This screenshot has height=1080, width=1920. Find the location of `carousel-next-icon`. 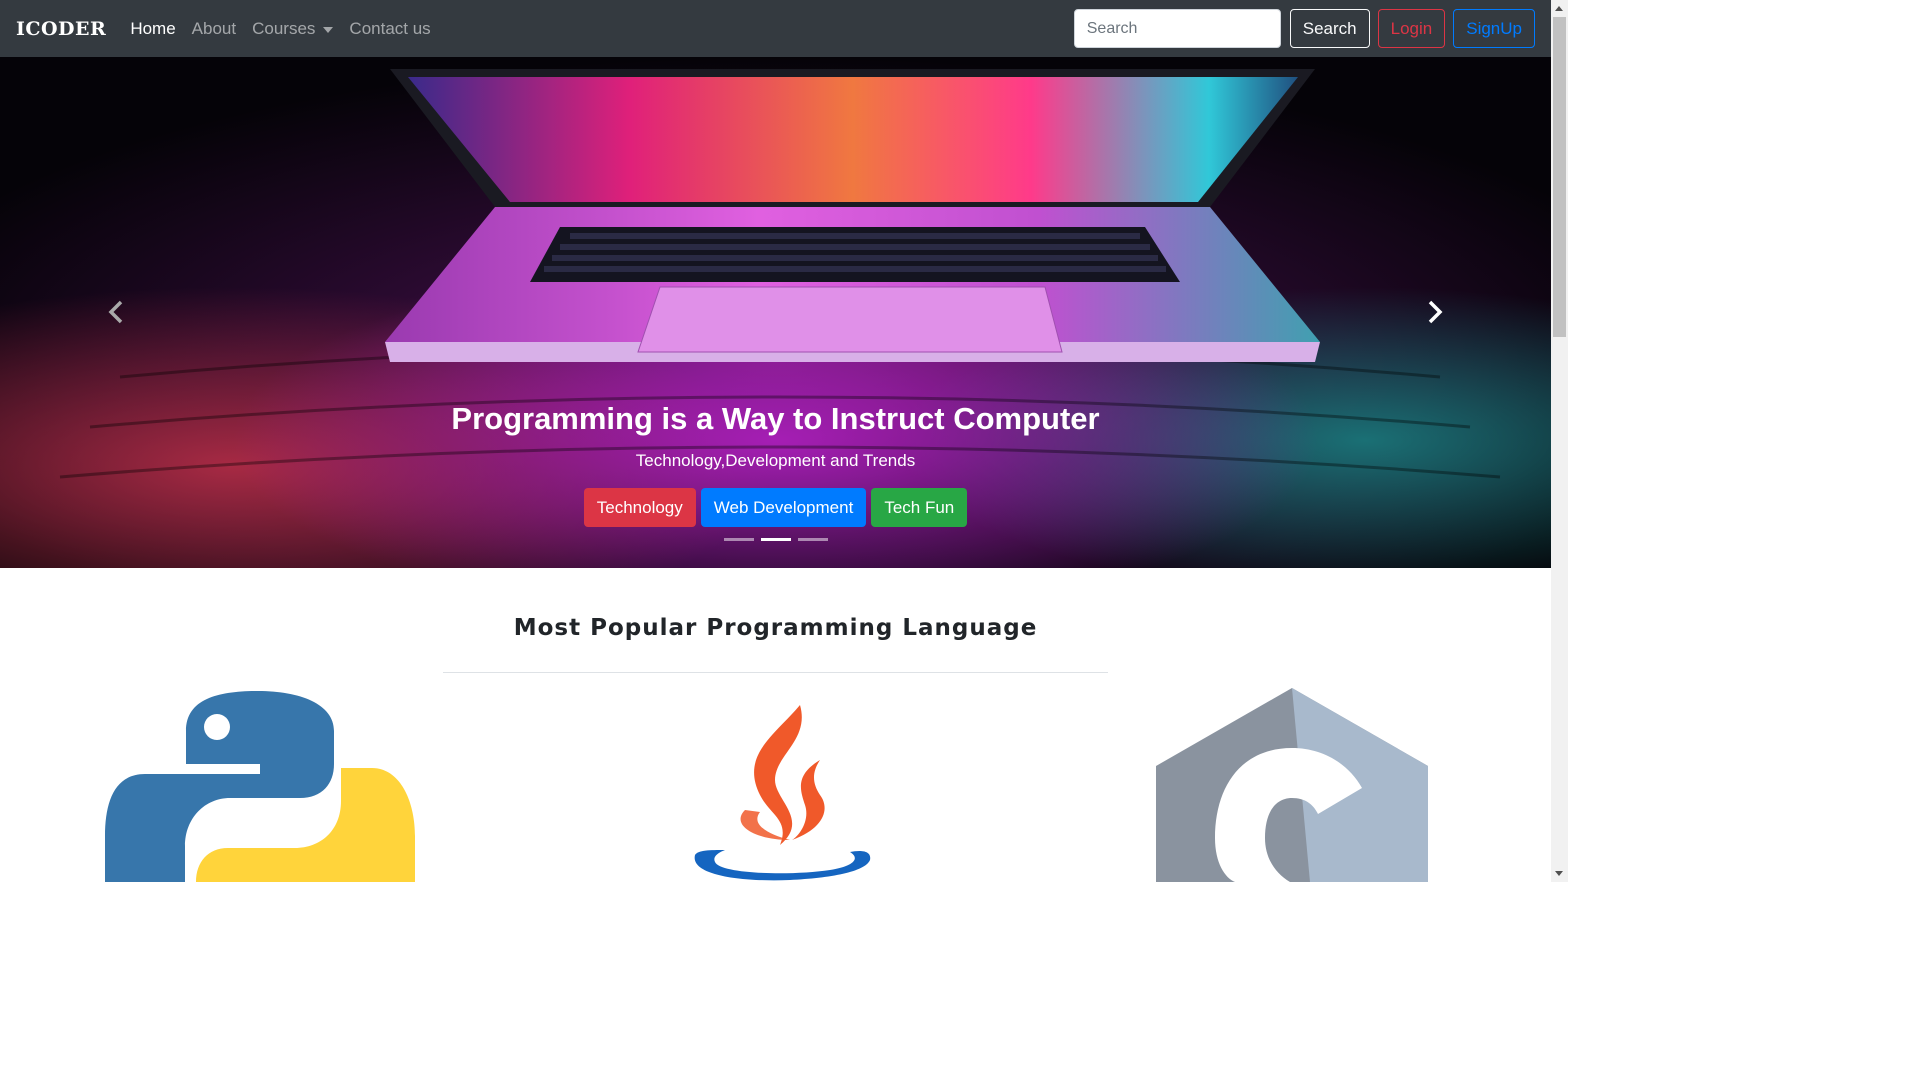

carousel-next-icon is located at coordinates (1434, 312).